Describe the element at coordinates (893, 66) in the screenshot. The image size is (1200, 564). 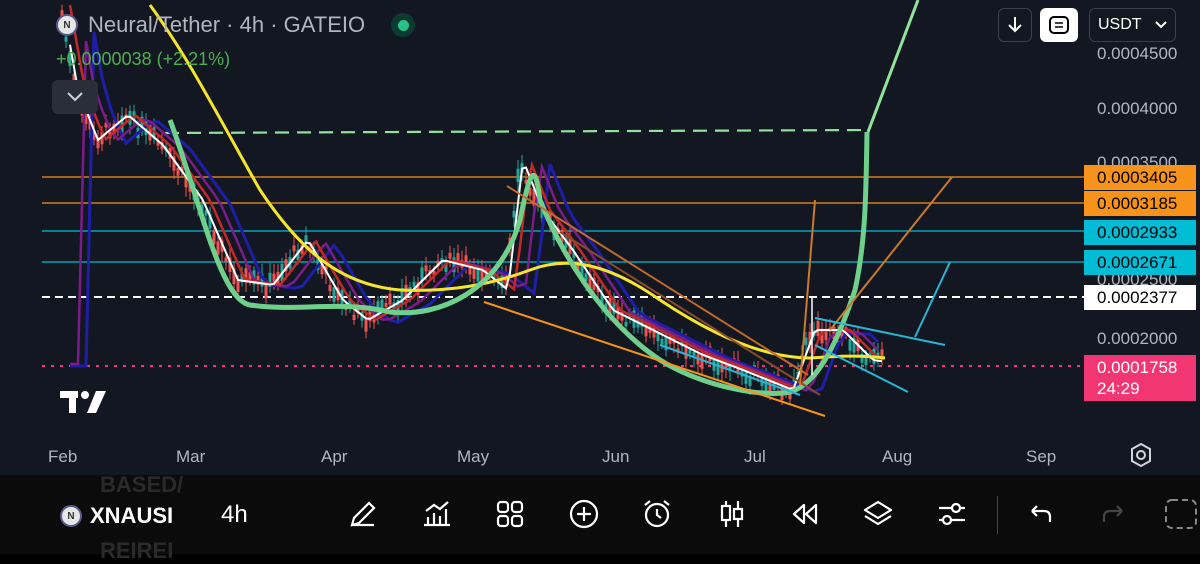
I see `projection-curve-green` at that location.